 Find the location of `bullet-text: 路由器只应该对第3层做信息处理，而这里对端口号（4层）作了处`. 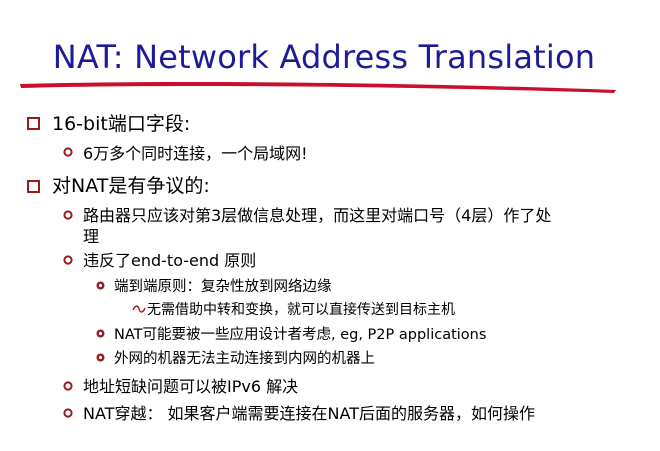

bullet-text: 路由器只应该对第3层做信息处理，而这里对端口号（4层）作了处 is located at coordinates (317, 215).